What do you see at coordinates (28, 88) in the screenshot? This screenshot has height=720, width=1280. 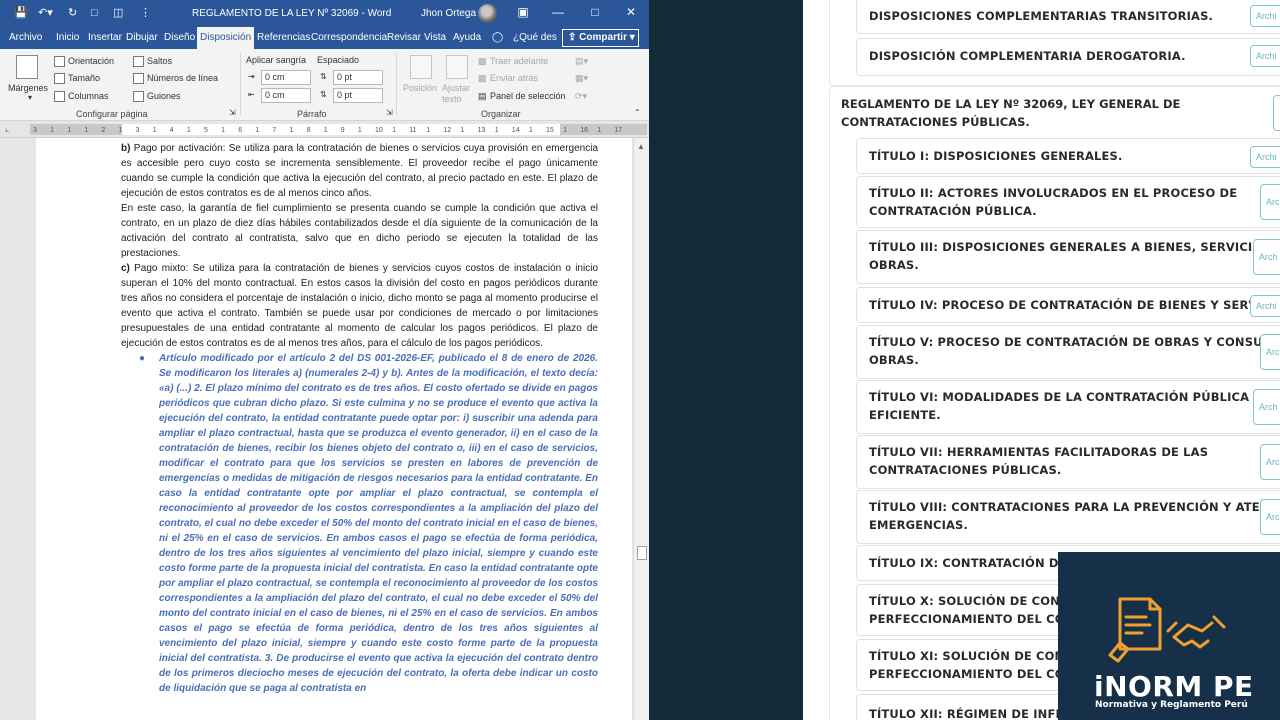 I see `margins-button: Márgenes` at bounding box center [28, 88].